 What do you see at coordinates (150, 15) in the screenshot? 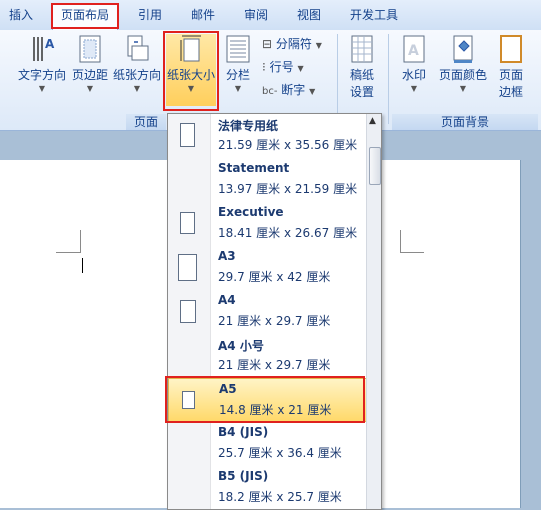
I see `tab-references: 引用` at bounding box center [150, 15].